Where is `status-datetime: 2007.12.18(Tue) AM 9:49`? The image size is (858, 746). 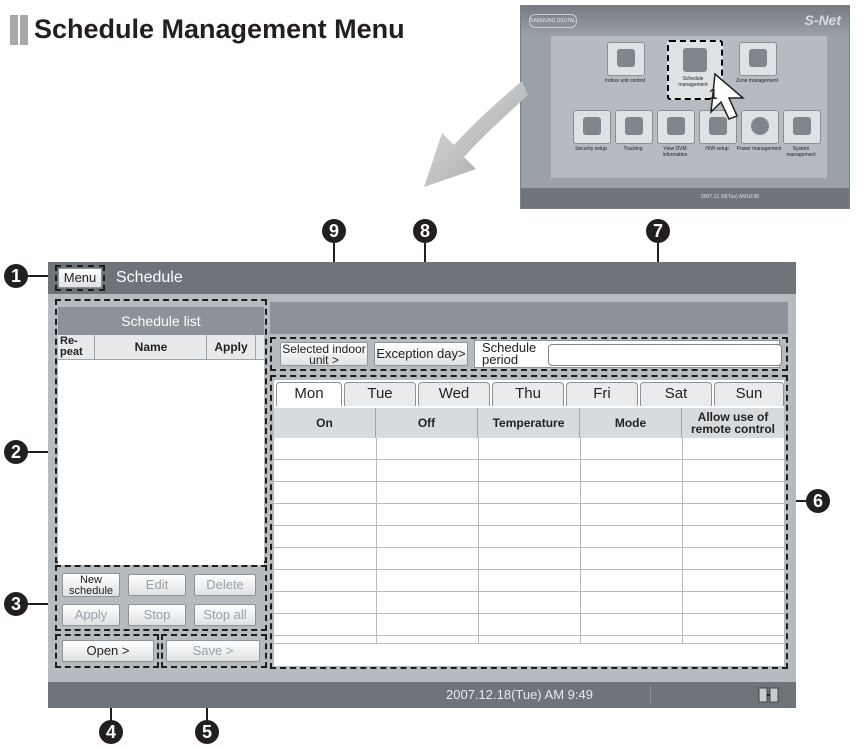
status-datetime: 2007.12.18(Tue) AM 9:49 is located at coordinates (519, 694).